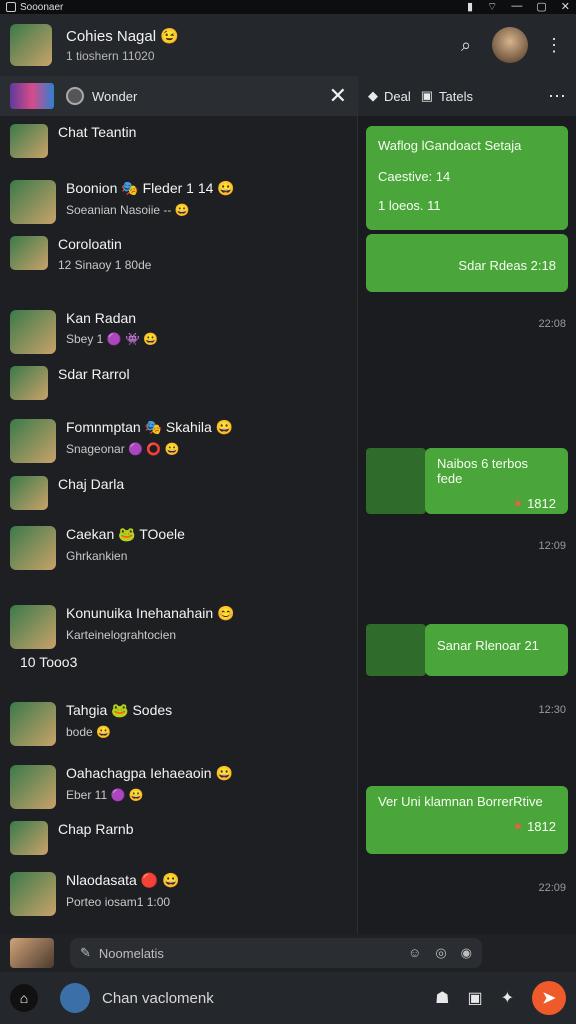 The image size is (576, 1024). I want to click on composer-avatar, so click(32, 953).